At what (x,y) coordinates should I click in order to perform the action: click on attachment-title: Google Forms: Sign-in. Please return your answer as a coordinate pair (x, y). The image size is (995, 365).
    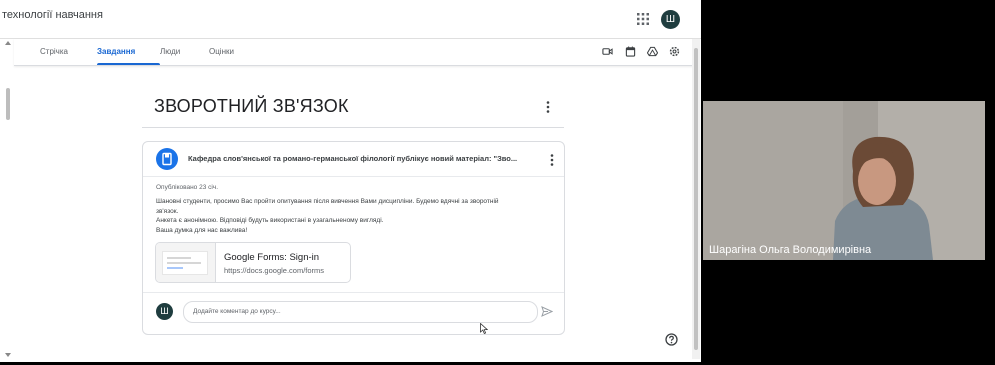
    Looking at the image, I should click on (272, 257).